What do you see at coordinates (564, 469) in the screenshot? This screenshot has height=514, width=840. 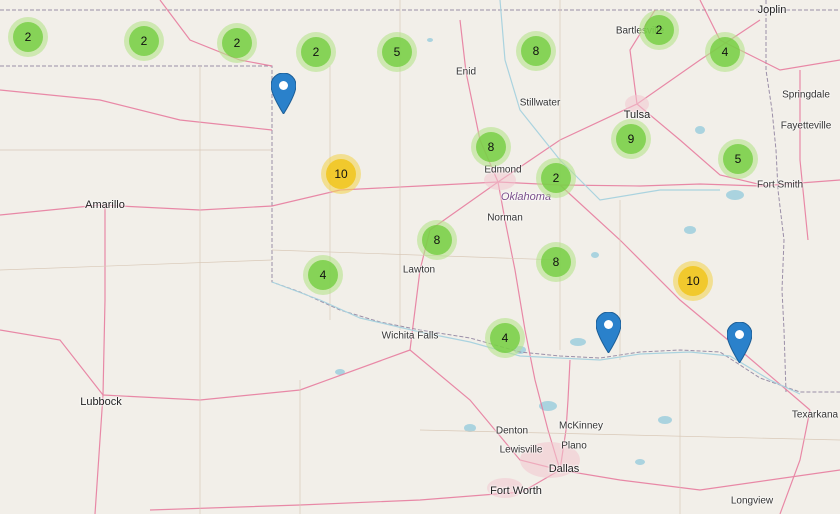 I see `place-label: Dallas` at bounding box center [564, 469].